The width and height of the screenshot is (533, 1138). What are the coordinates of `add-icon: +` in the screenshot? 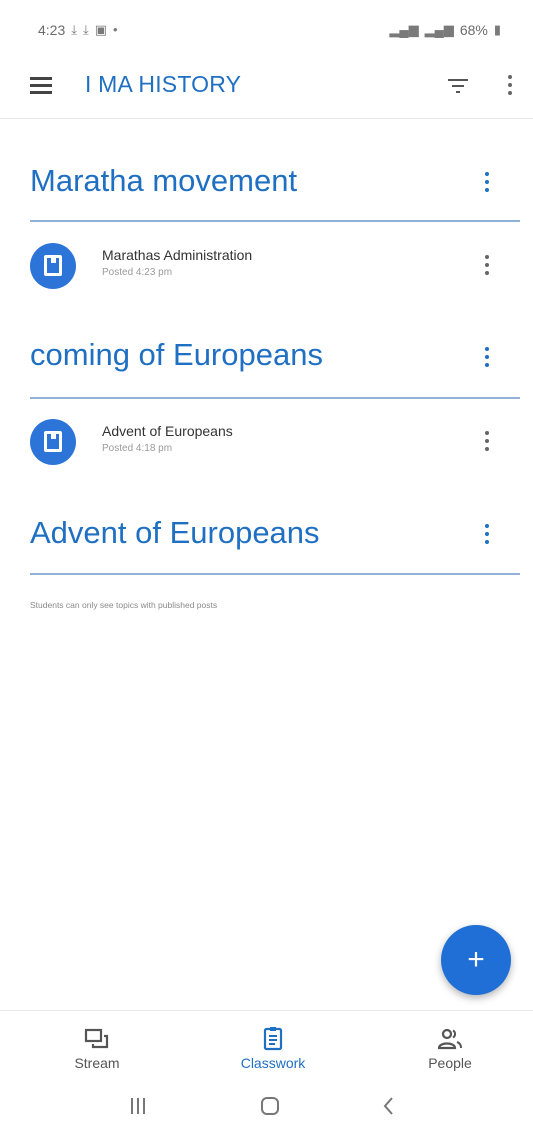 It's located at (476, 959).